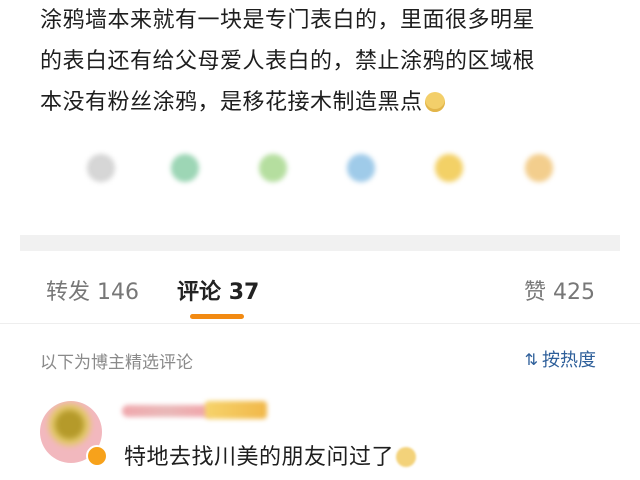 The height and width of the screenshot is (480, 640). I want to click on sort-button: ⇅ 按热度, so click(560, 359).